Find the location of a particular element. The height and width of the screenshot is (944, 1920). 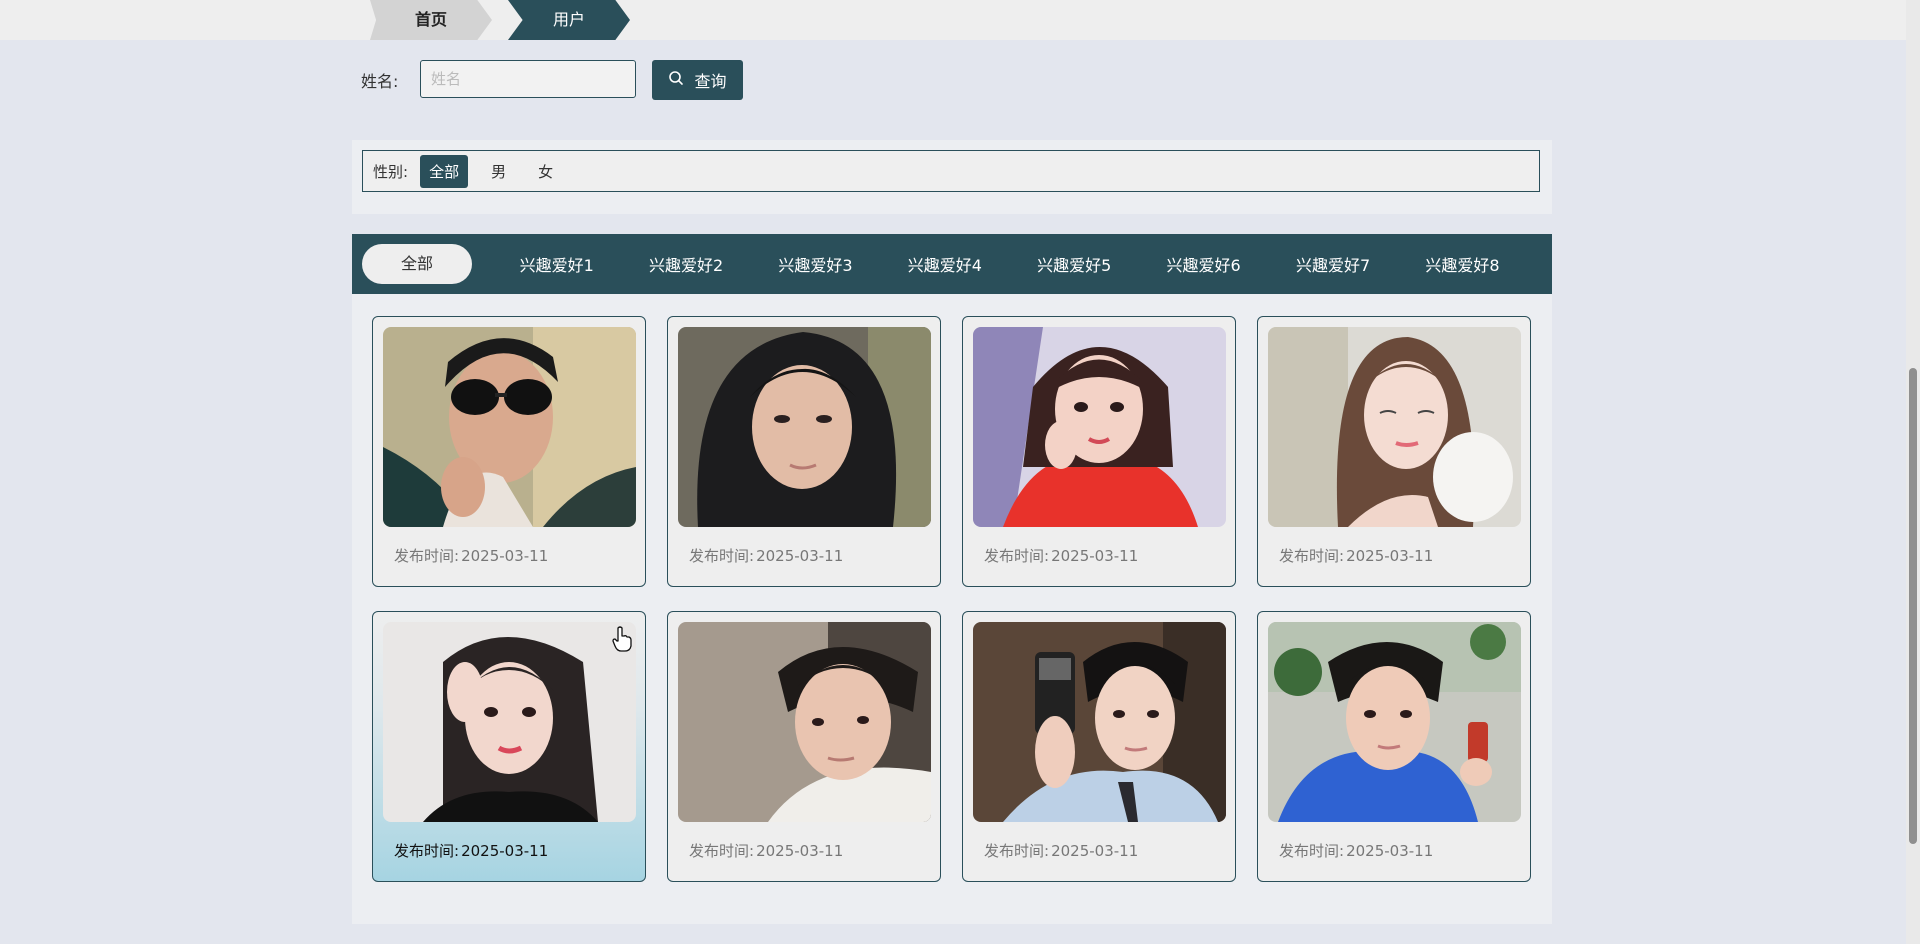

page-scrollbar is located at coordinates (1913, 472).